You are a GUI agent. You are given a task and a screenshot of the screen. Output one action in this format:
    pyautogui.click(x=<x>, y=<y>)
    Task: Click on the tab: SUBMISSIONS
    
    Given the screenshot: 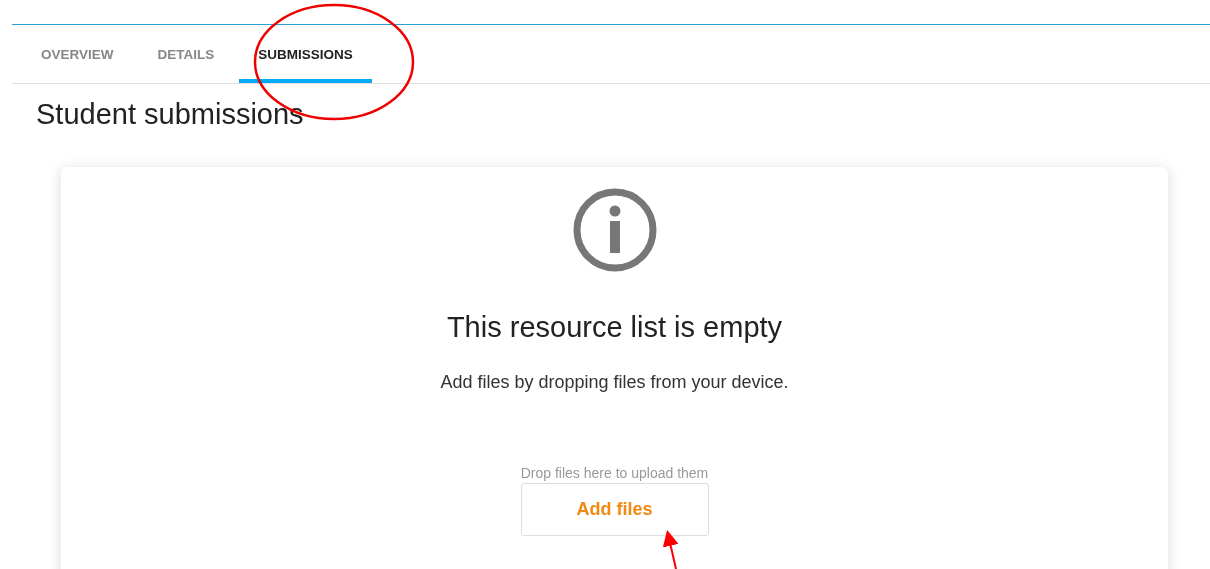 What is the action you would take?
    pyautogui.click(x=305, y=54)
    